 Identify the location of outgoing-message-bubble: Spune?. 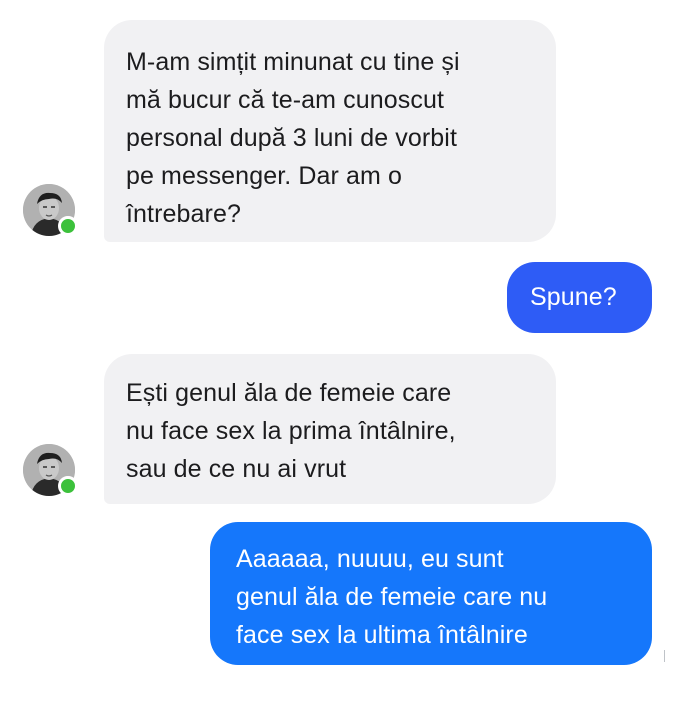
(579, 297).